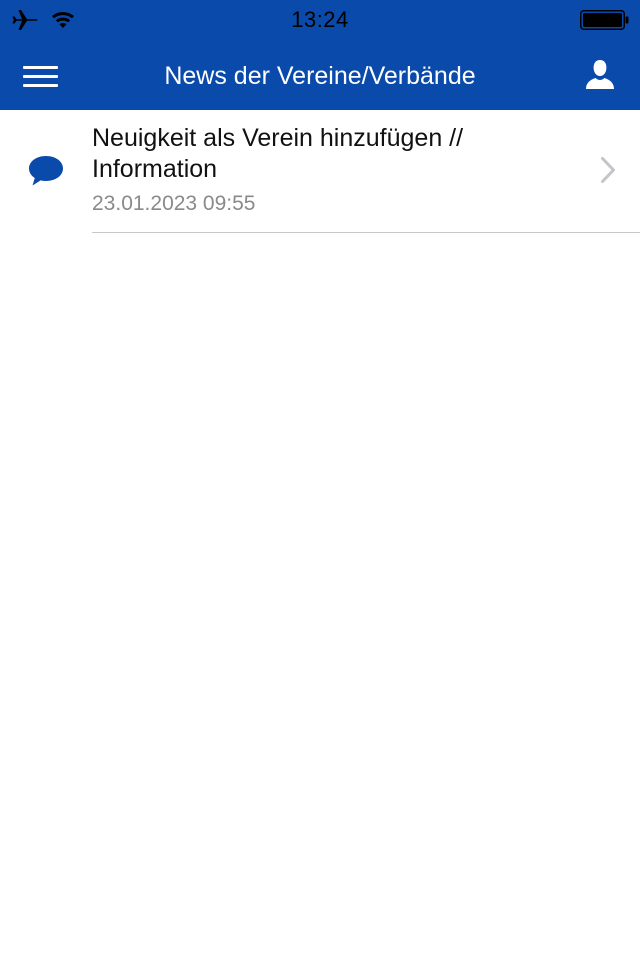 The width and height of the screenshot is (640, 960). What do you see at coordinates (174, 203) in the screenshot?
I see `news-date: 23.01.2023 09:55` at bounding box center [174, 203].